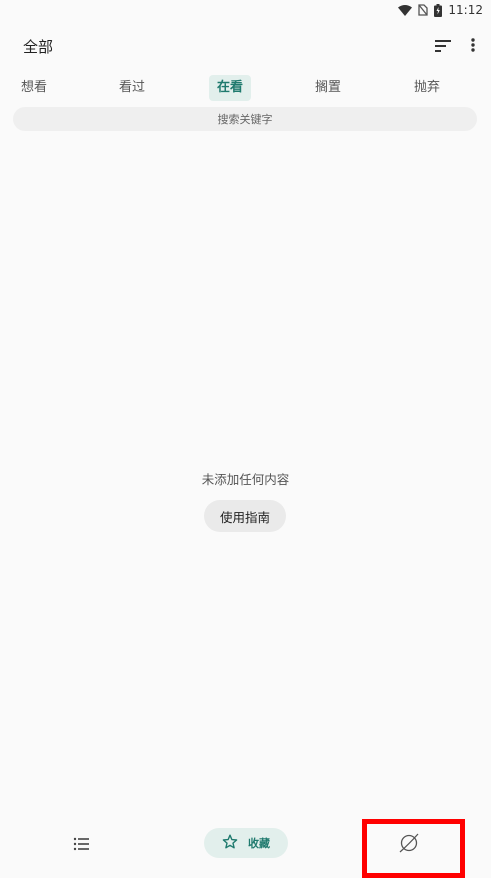  Describe the element at coordinates (34, 88) in the screenshot. I see `tab-want-to-watch: 想看` at that location.